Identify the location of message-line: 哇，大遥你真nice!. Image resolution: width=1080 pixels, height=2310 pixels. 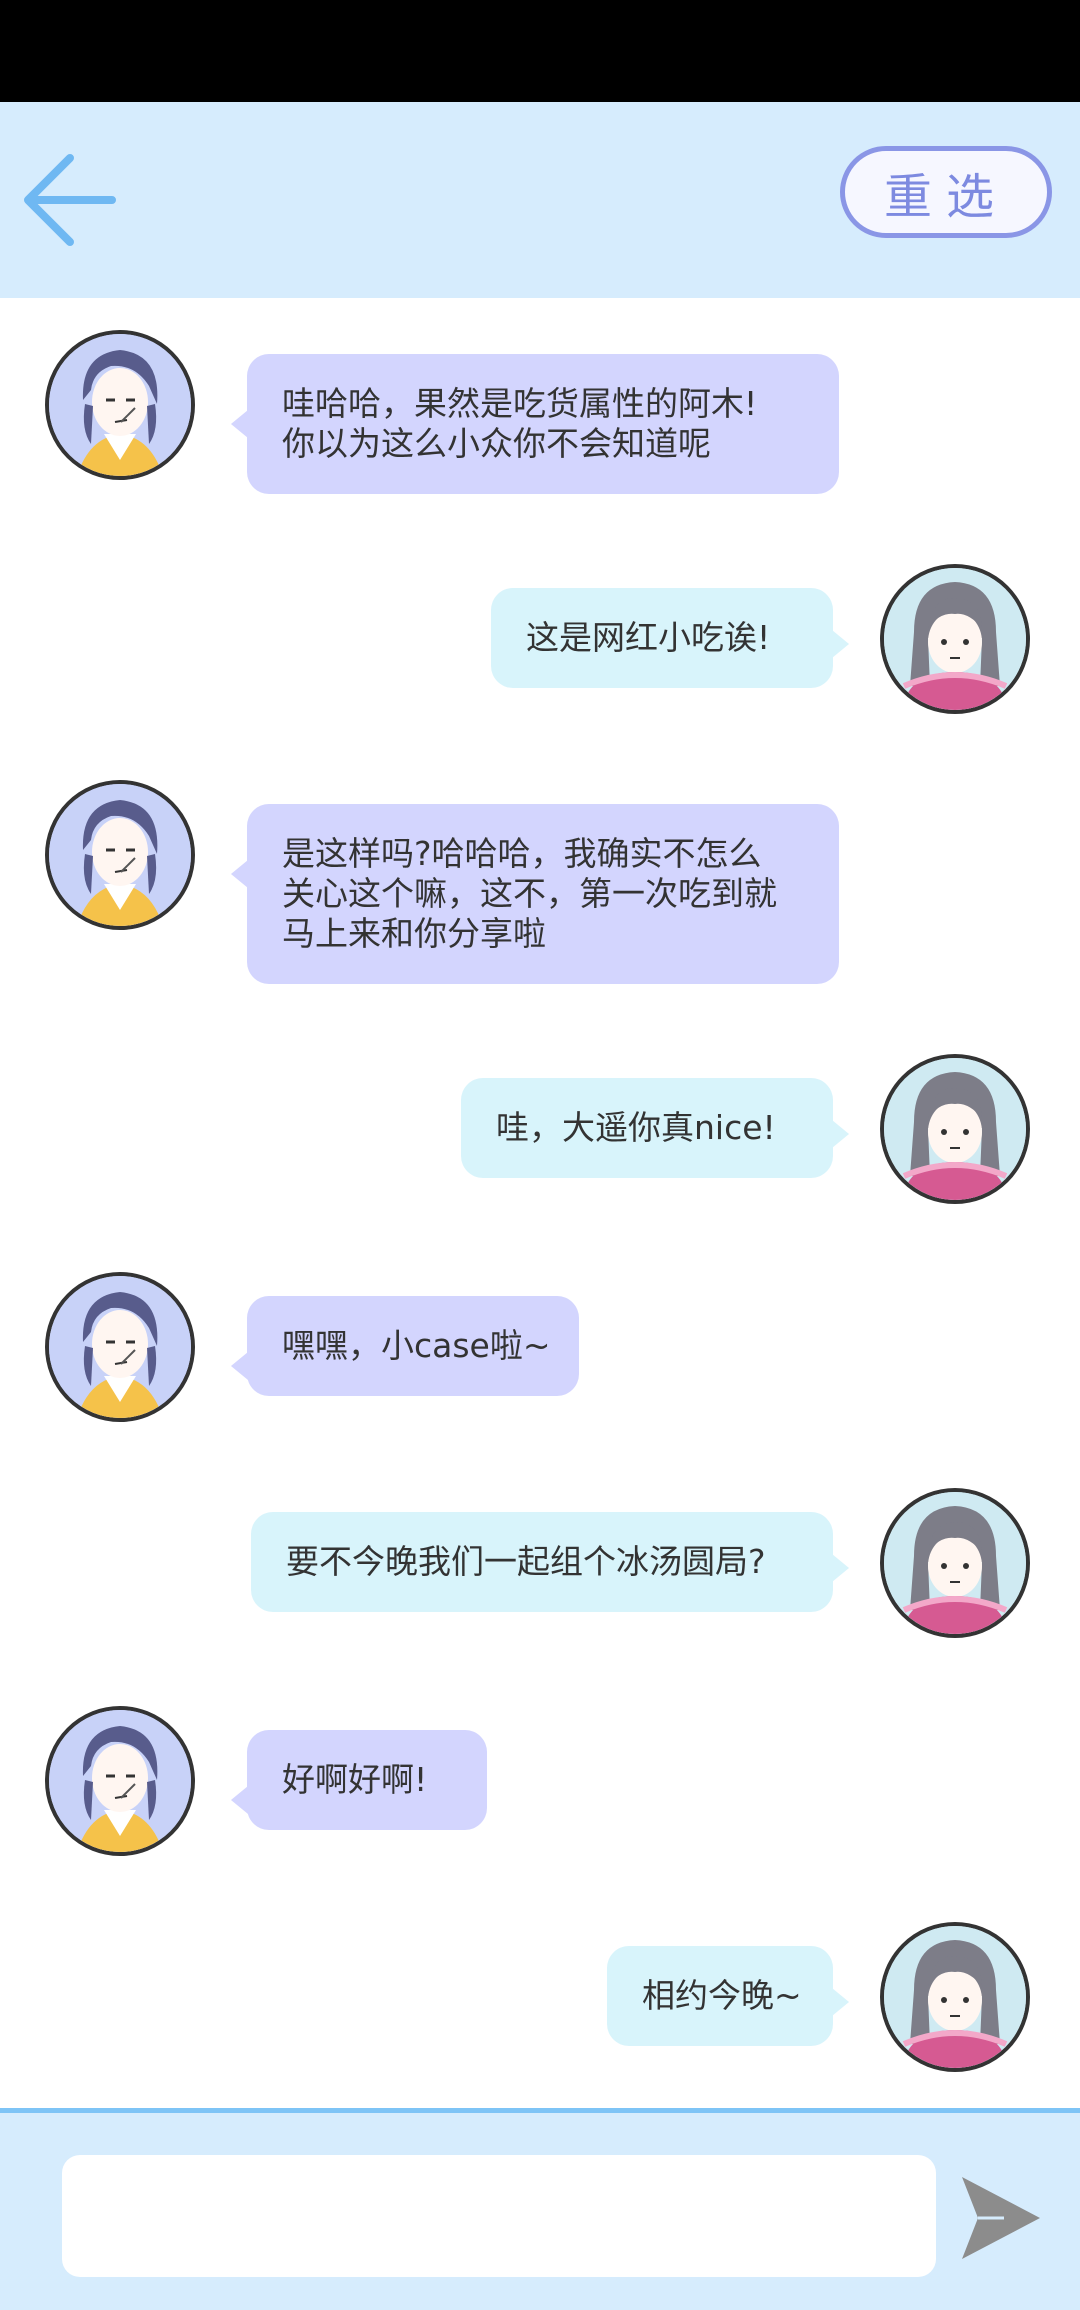
(636, 1127).